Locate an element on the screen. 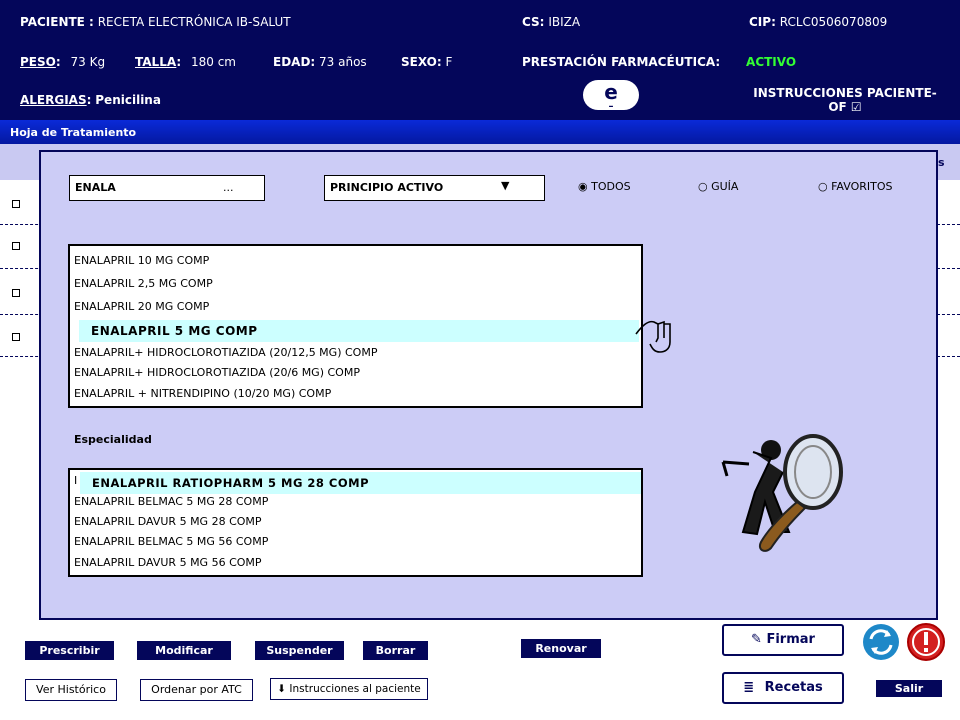 The image size is (960, 720). edad-label: EDAD: is located at coordinates (294, 62).